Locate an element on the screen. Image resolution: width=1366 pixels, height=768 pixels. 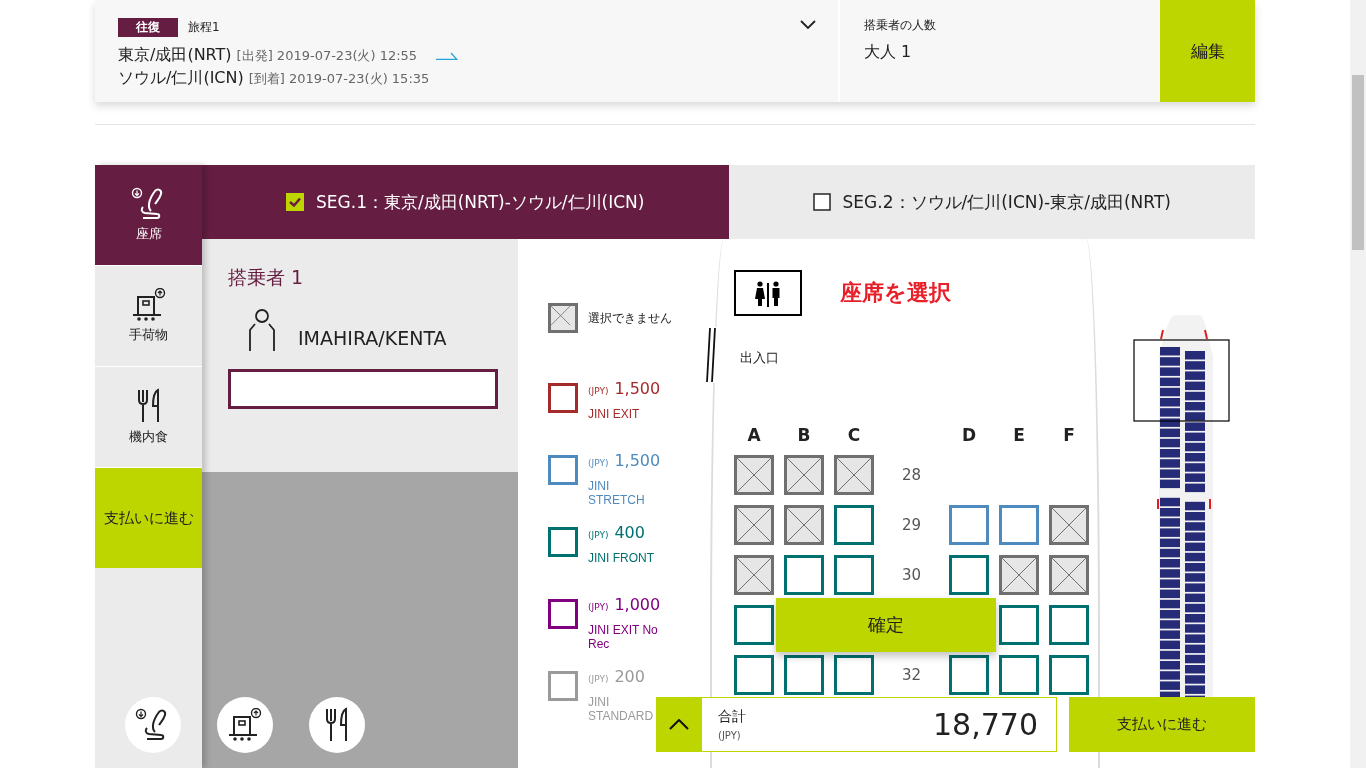
seat-price: 200 is located at coordinates (629, 676).